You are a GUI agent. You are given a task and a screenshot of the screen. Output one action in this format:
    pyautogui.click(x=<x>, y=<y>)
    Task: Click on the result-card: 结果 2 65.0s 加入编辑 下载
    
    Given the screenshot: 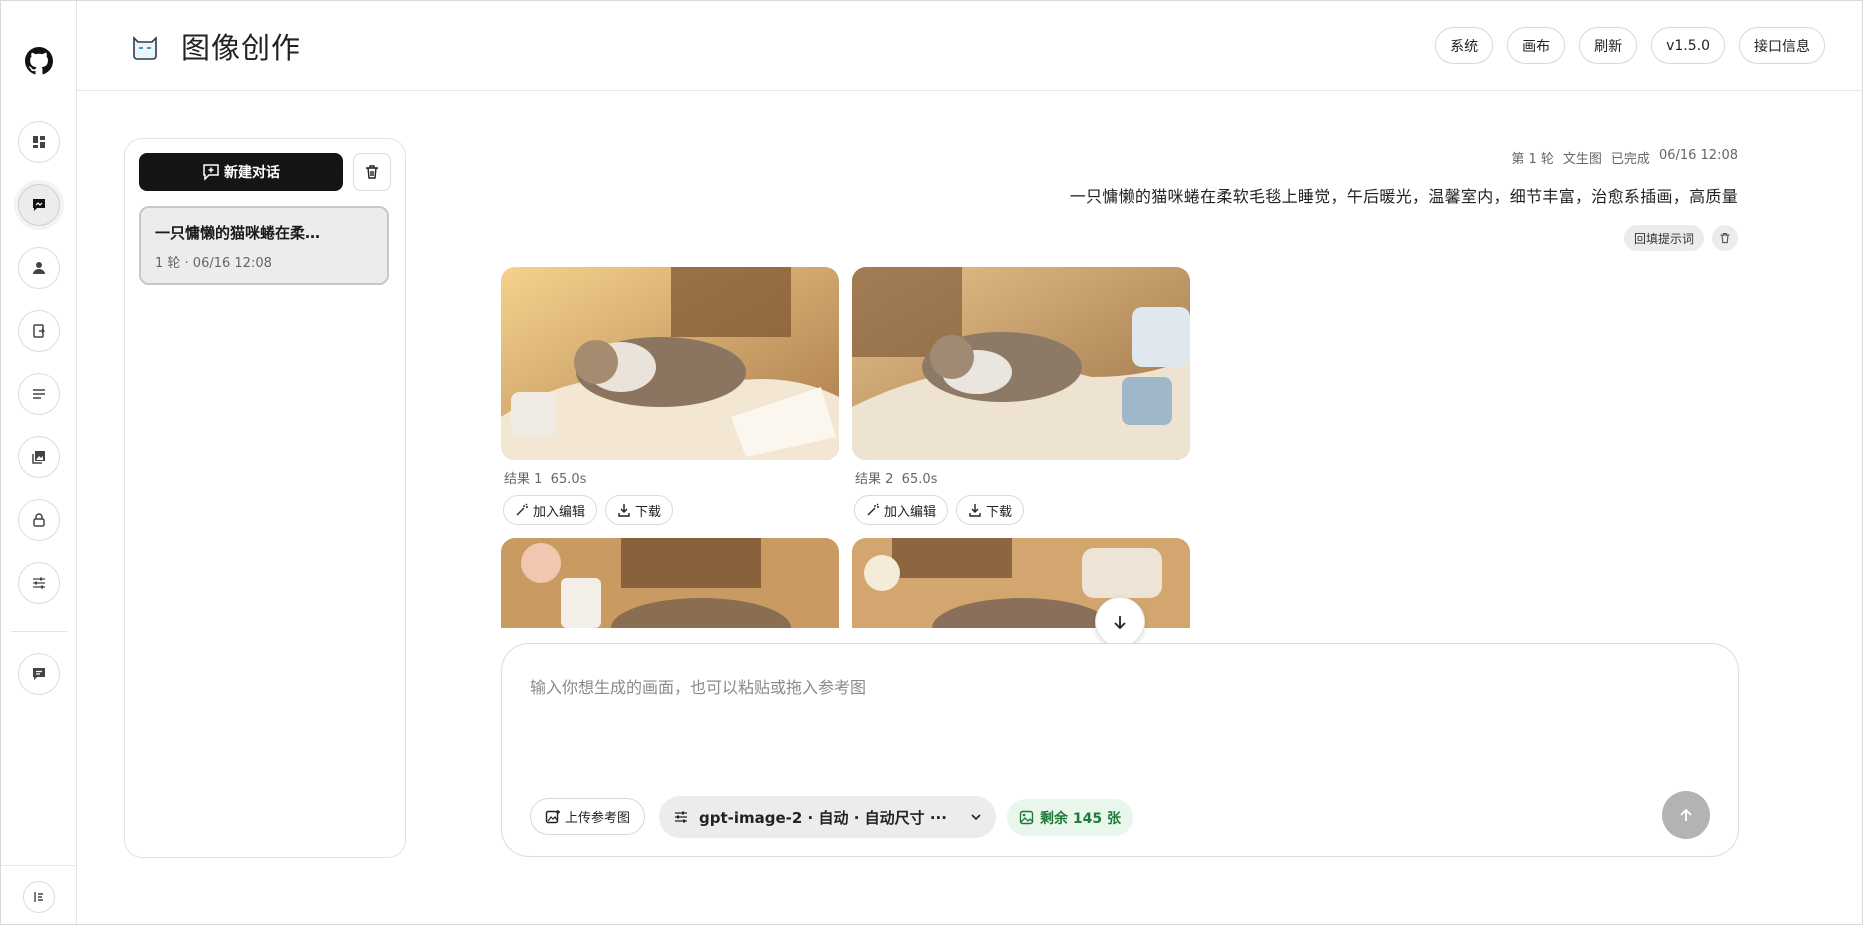 What is the action you would take?
    pyautogui.click(x=1021, y=396)
    